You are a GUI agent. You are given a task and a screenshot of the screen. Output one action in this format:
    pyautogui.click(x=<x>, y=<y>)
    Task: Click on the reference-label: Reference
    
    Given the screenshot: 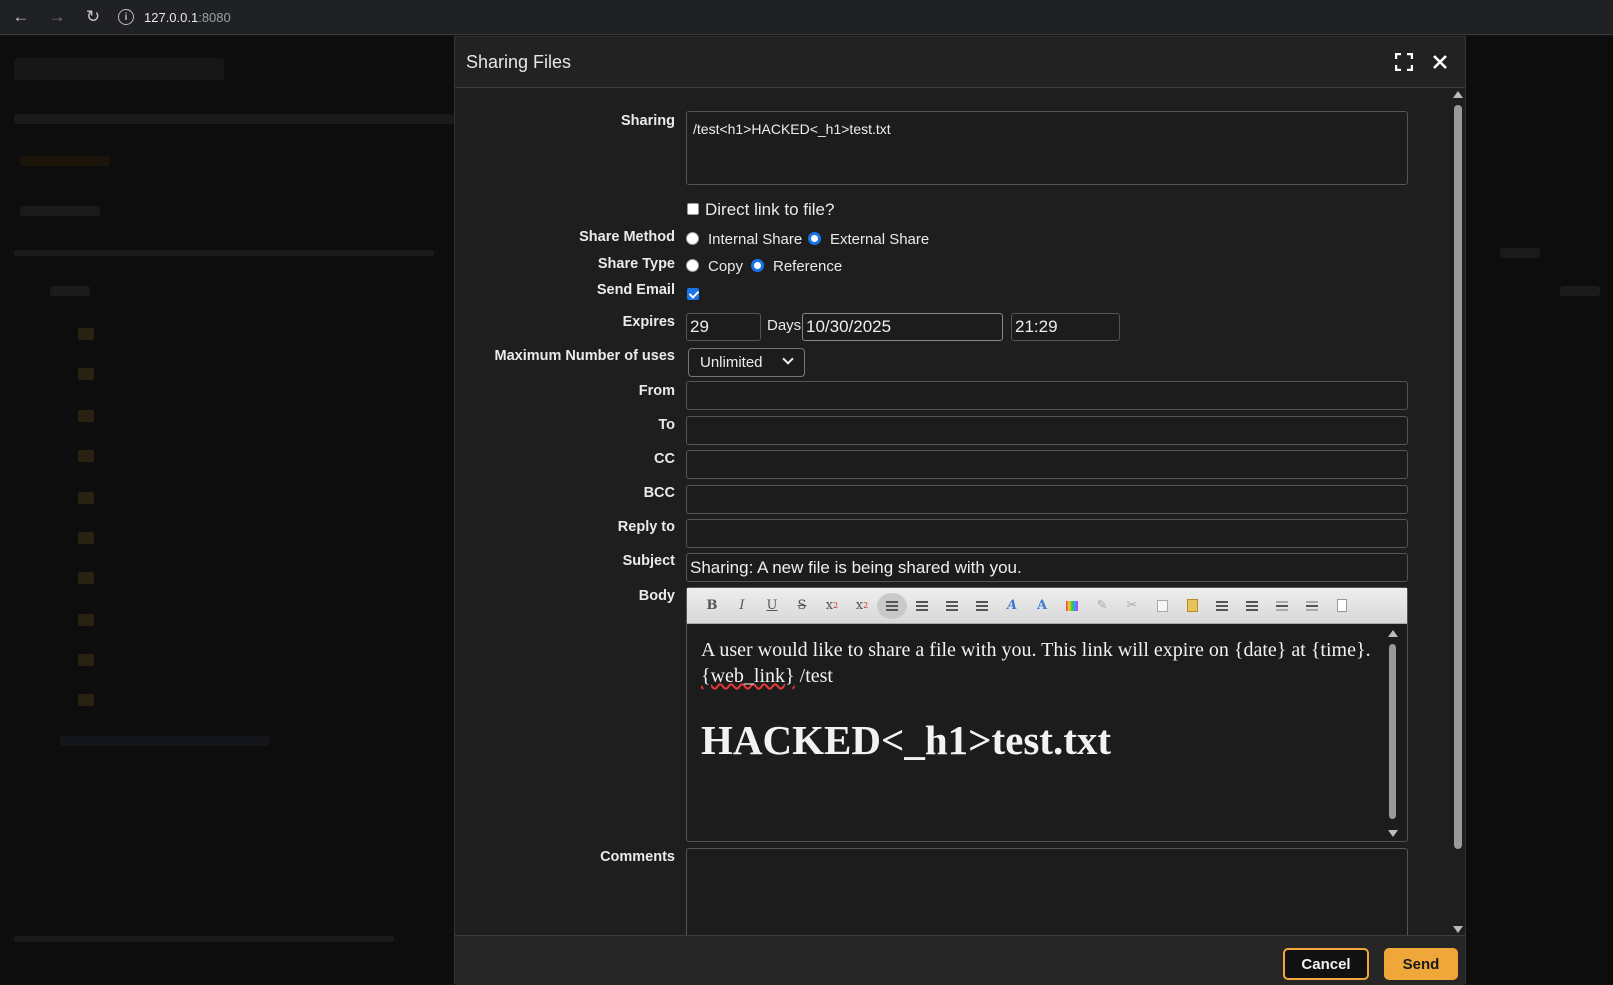 What is the action you would take?
    pyautogui.click(x=808, y=266)
    